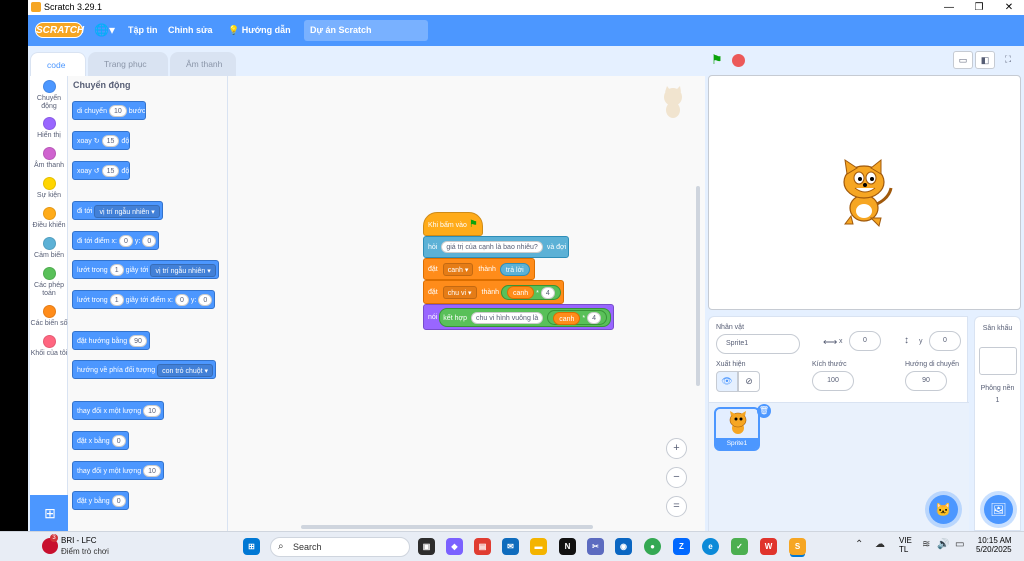  Describe the element at coordinates (50, 513) in the screenshot. I see `add-extension-icon: ⊞` at that location.